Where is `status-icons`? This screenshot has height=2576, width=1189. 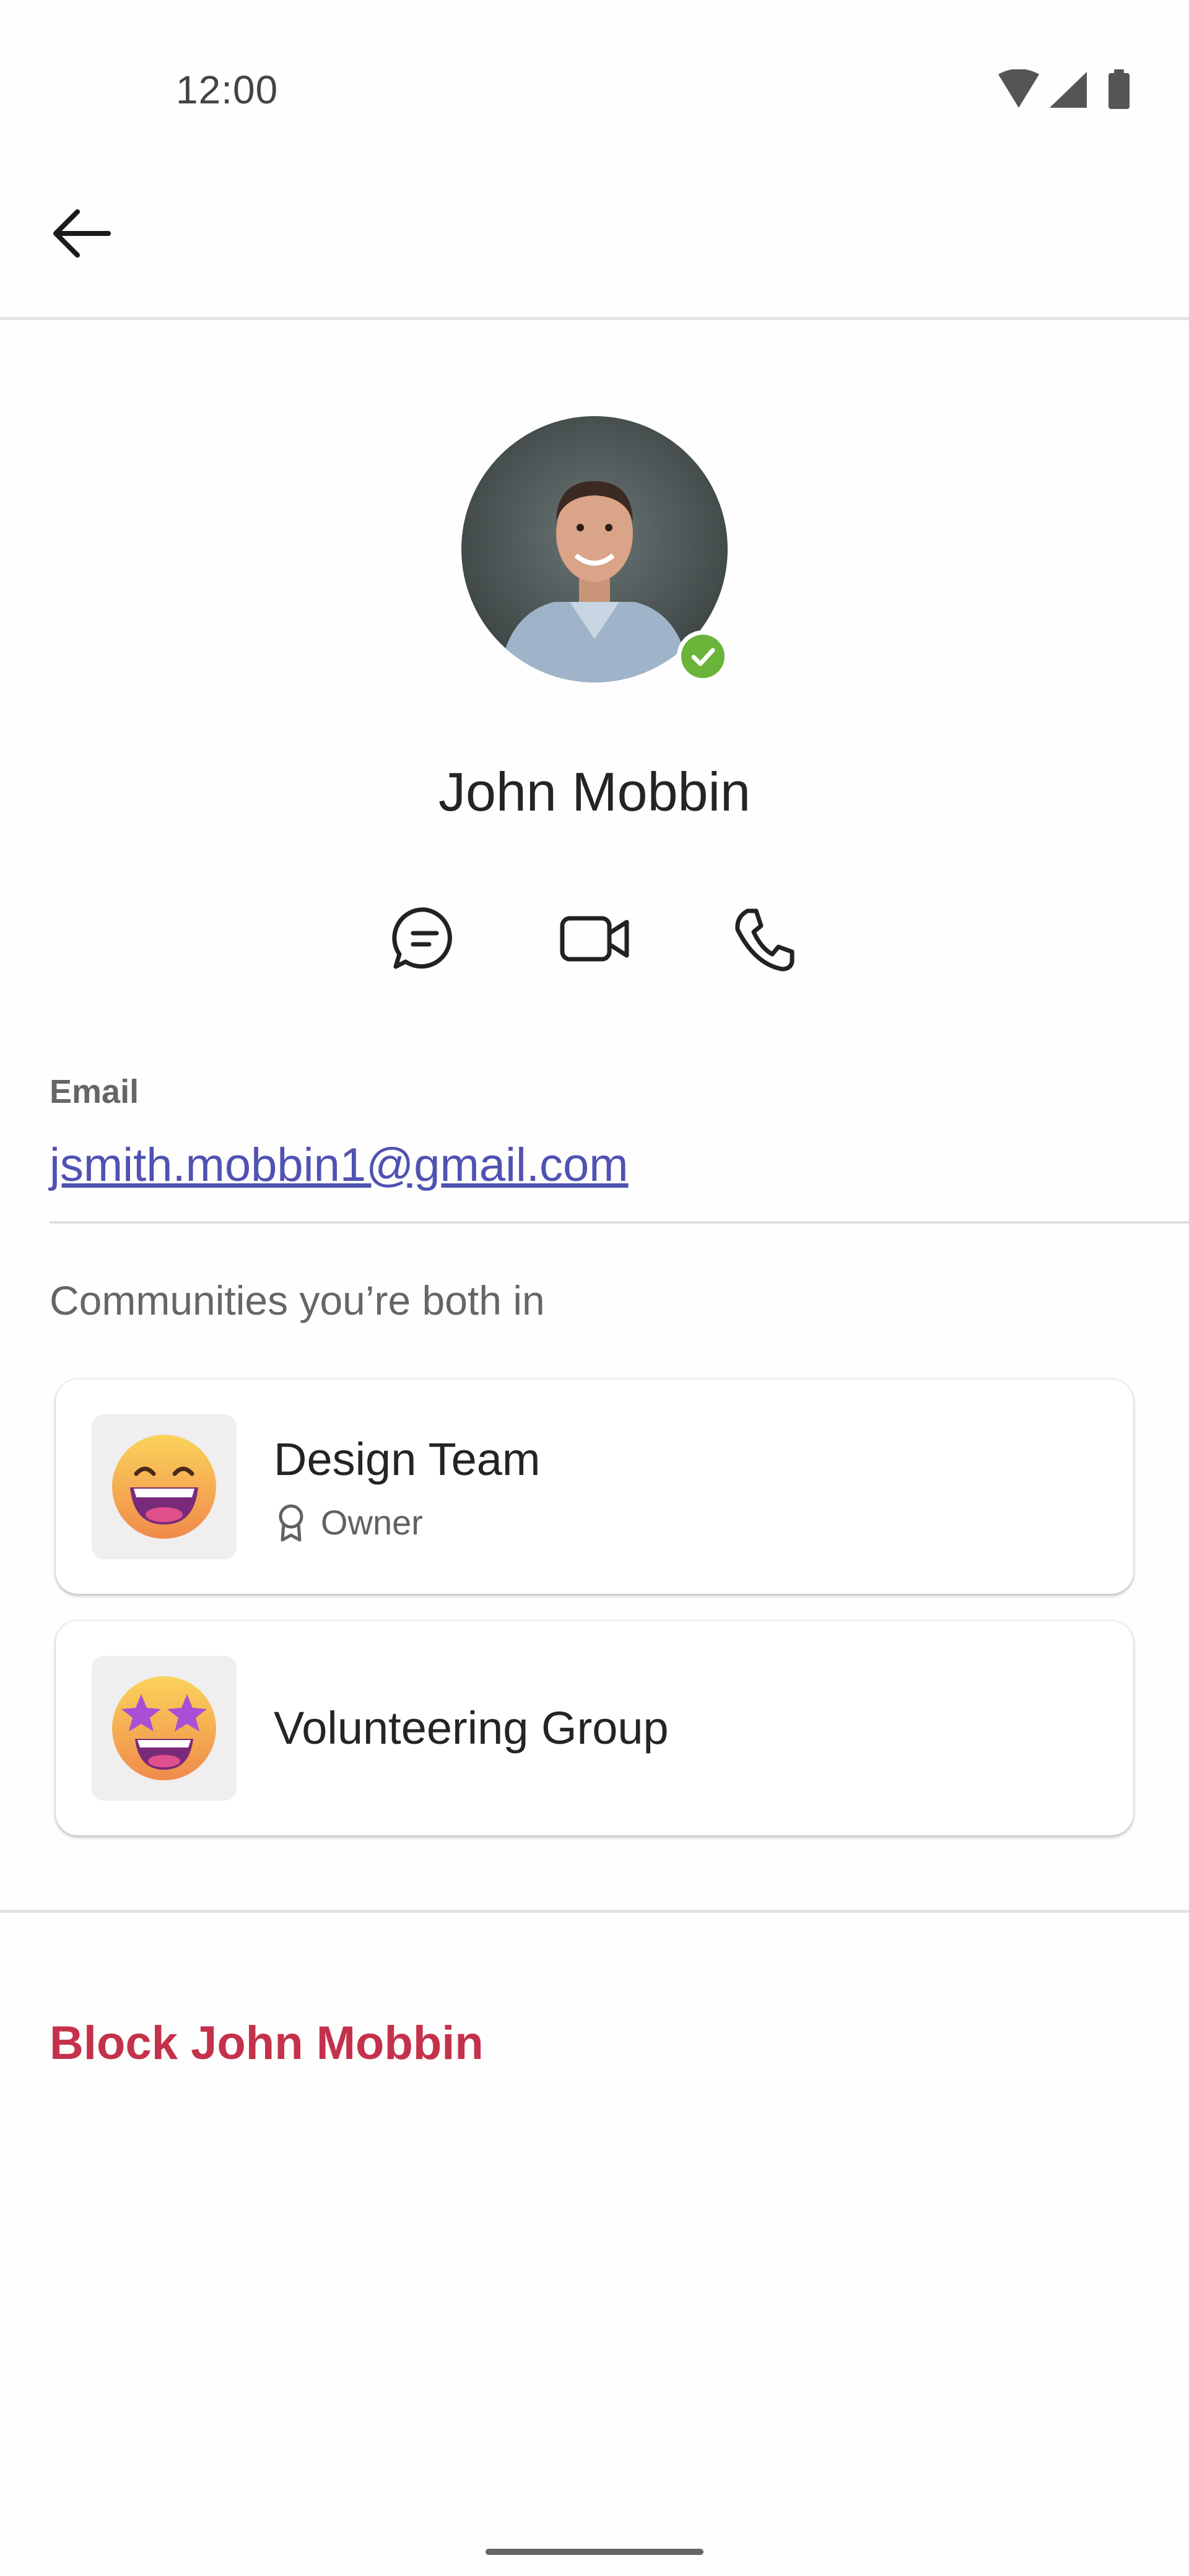
status-icons is located at coordinates (1068, 91).